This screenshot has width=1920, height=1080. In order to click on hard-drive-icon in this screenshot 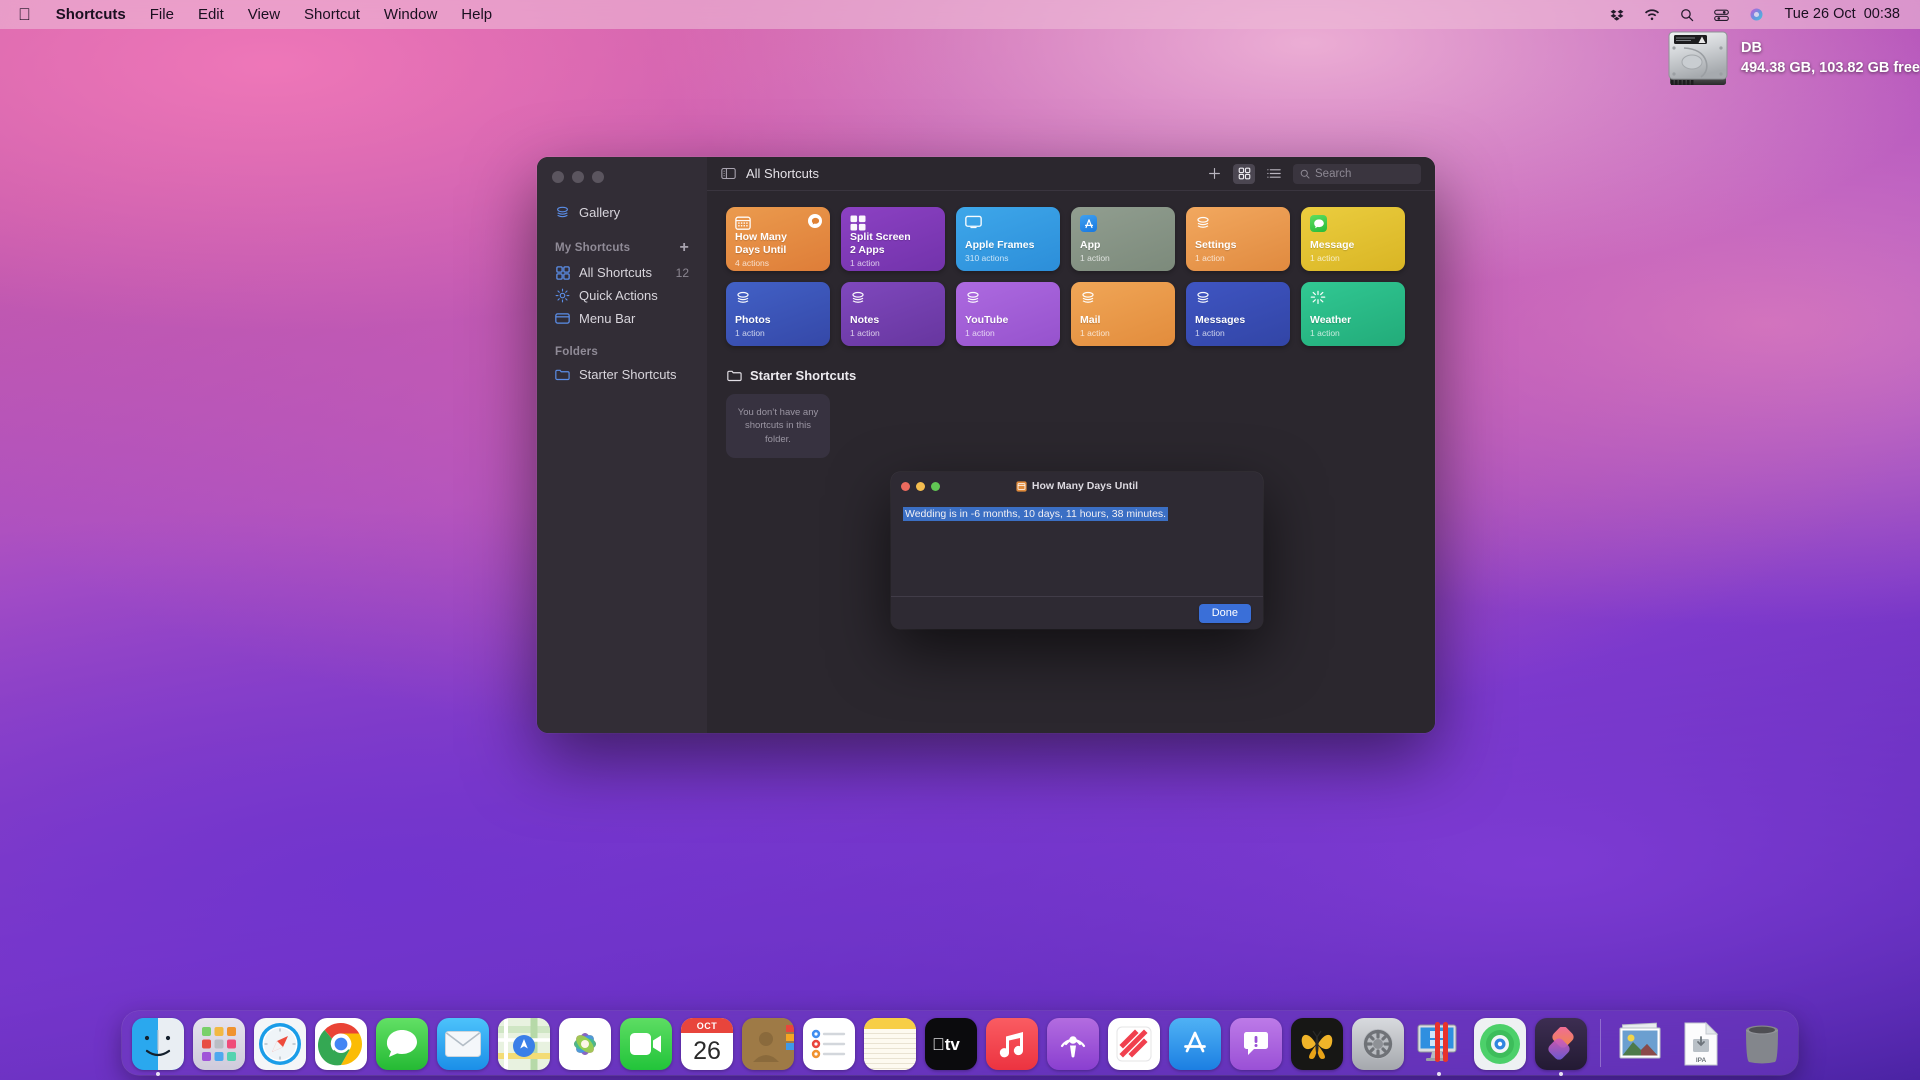, I will do `click(1698, 58)`.